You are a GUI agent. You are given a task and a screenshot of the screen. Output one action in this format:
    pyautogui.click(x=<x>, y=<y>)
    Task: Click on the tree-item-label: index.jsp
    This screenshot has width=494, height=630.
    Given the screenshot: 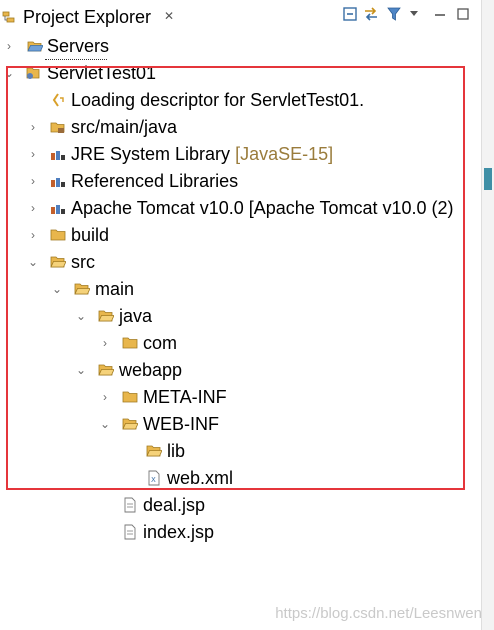 What is the action you would take?
    pyautogui.click(x=179, y=532)
    